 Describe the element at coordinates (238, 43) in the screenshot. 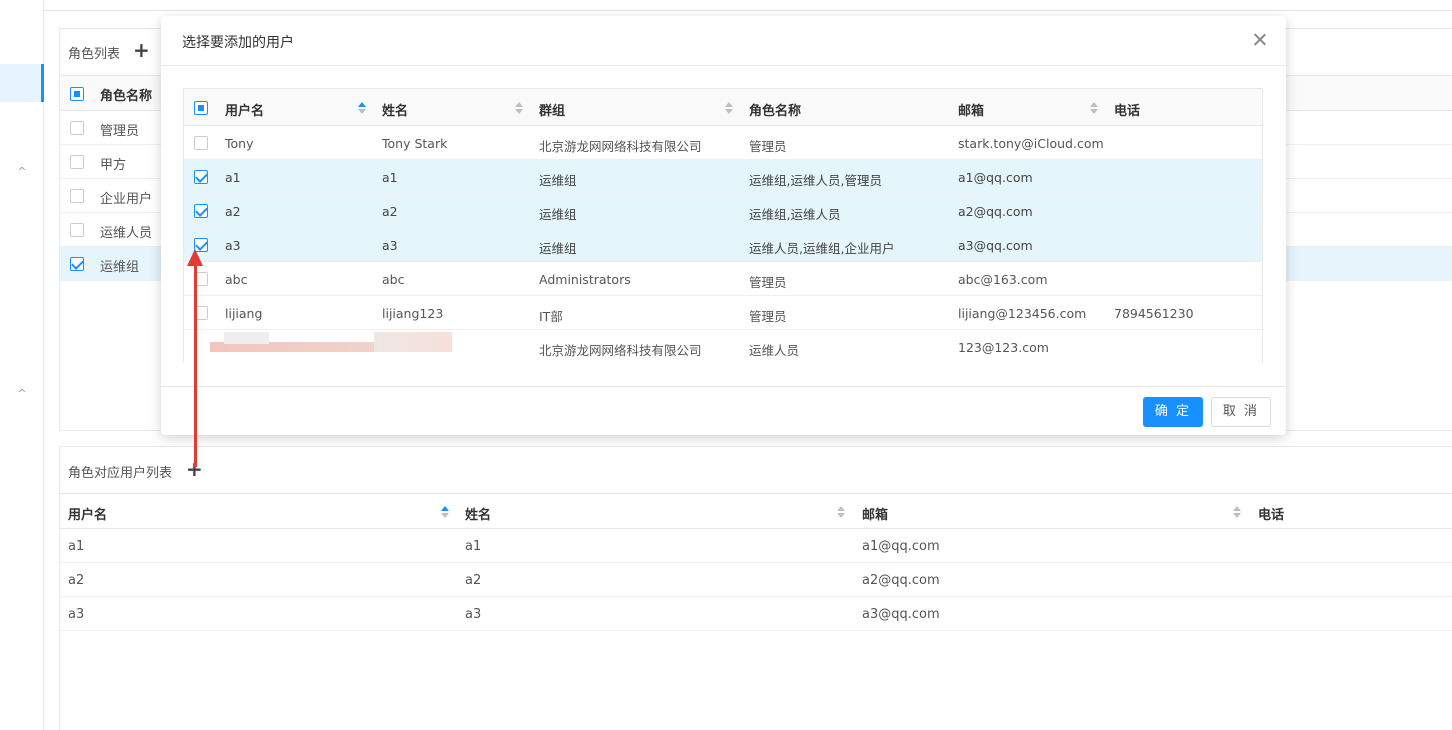

I see `dialog-title: 选择要添加的用户` at that location.